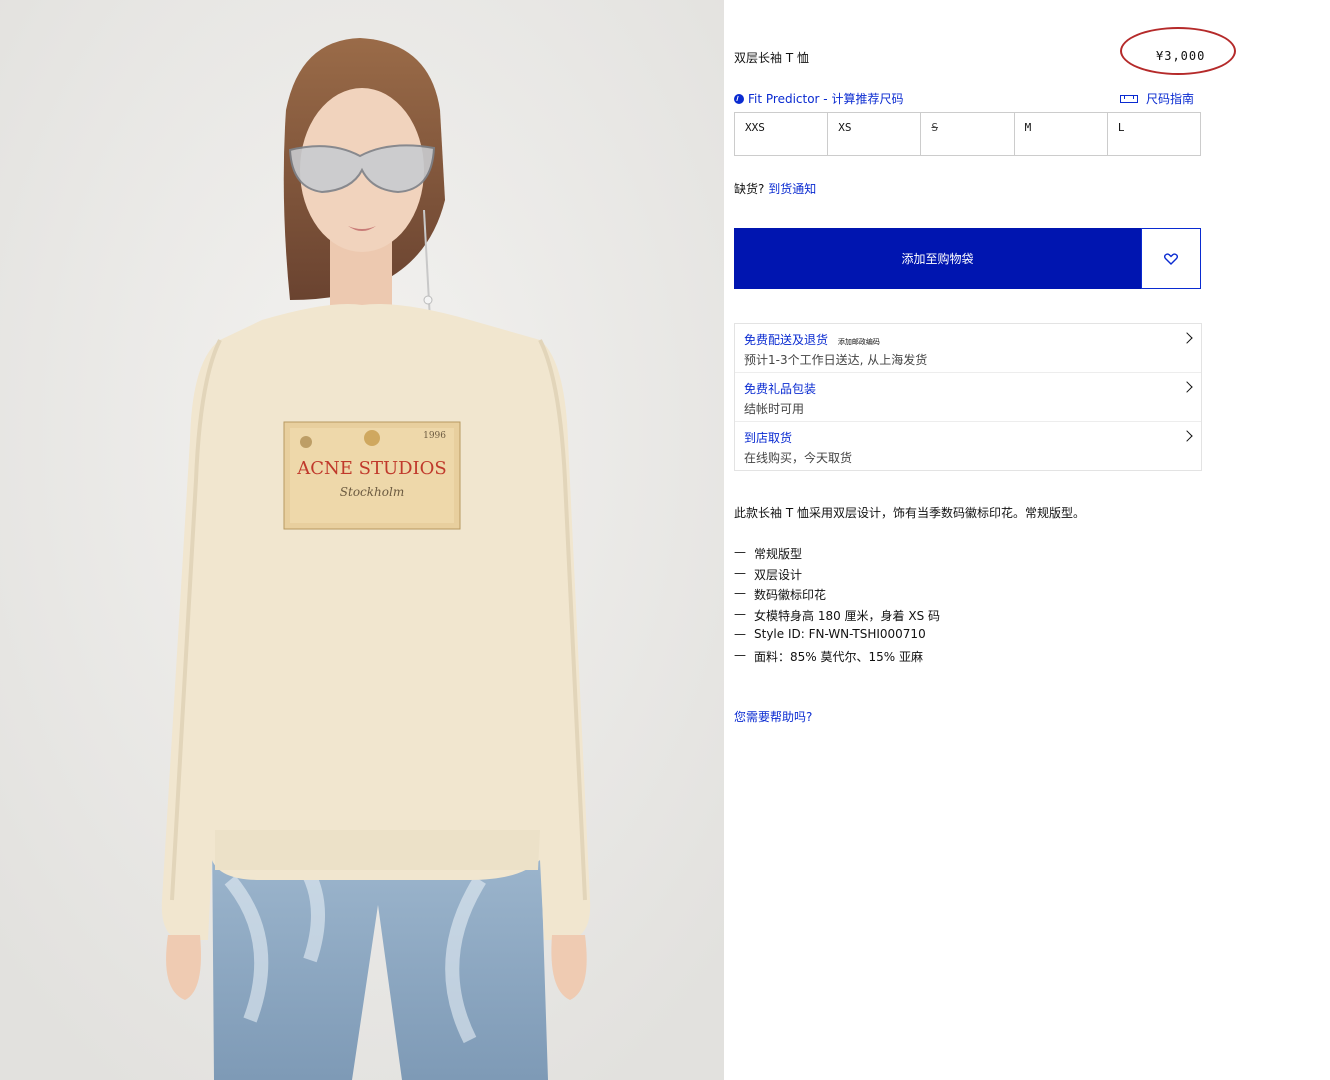 Image resolution: width=1330 pixels, height=1080 pixels. Describe the element at coordinates (792, 189) in the screenshot. I see `notify-link: 到货通知` at that location.